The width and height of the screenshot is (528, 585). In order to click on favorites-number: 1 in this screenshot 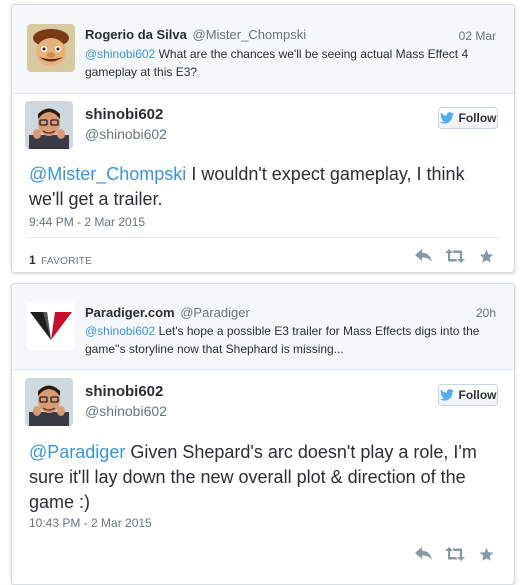, I will do `click(32, 260)`.